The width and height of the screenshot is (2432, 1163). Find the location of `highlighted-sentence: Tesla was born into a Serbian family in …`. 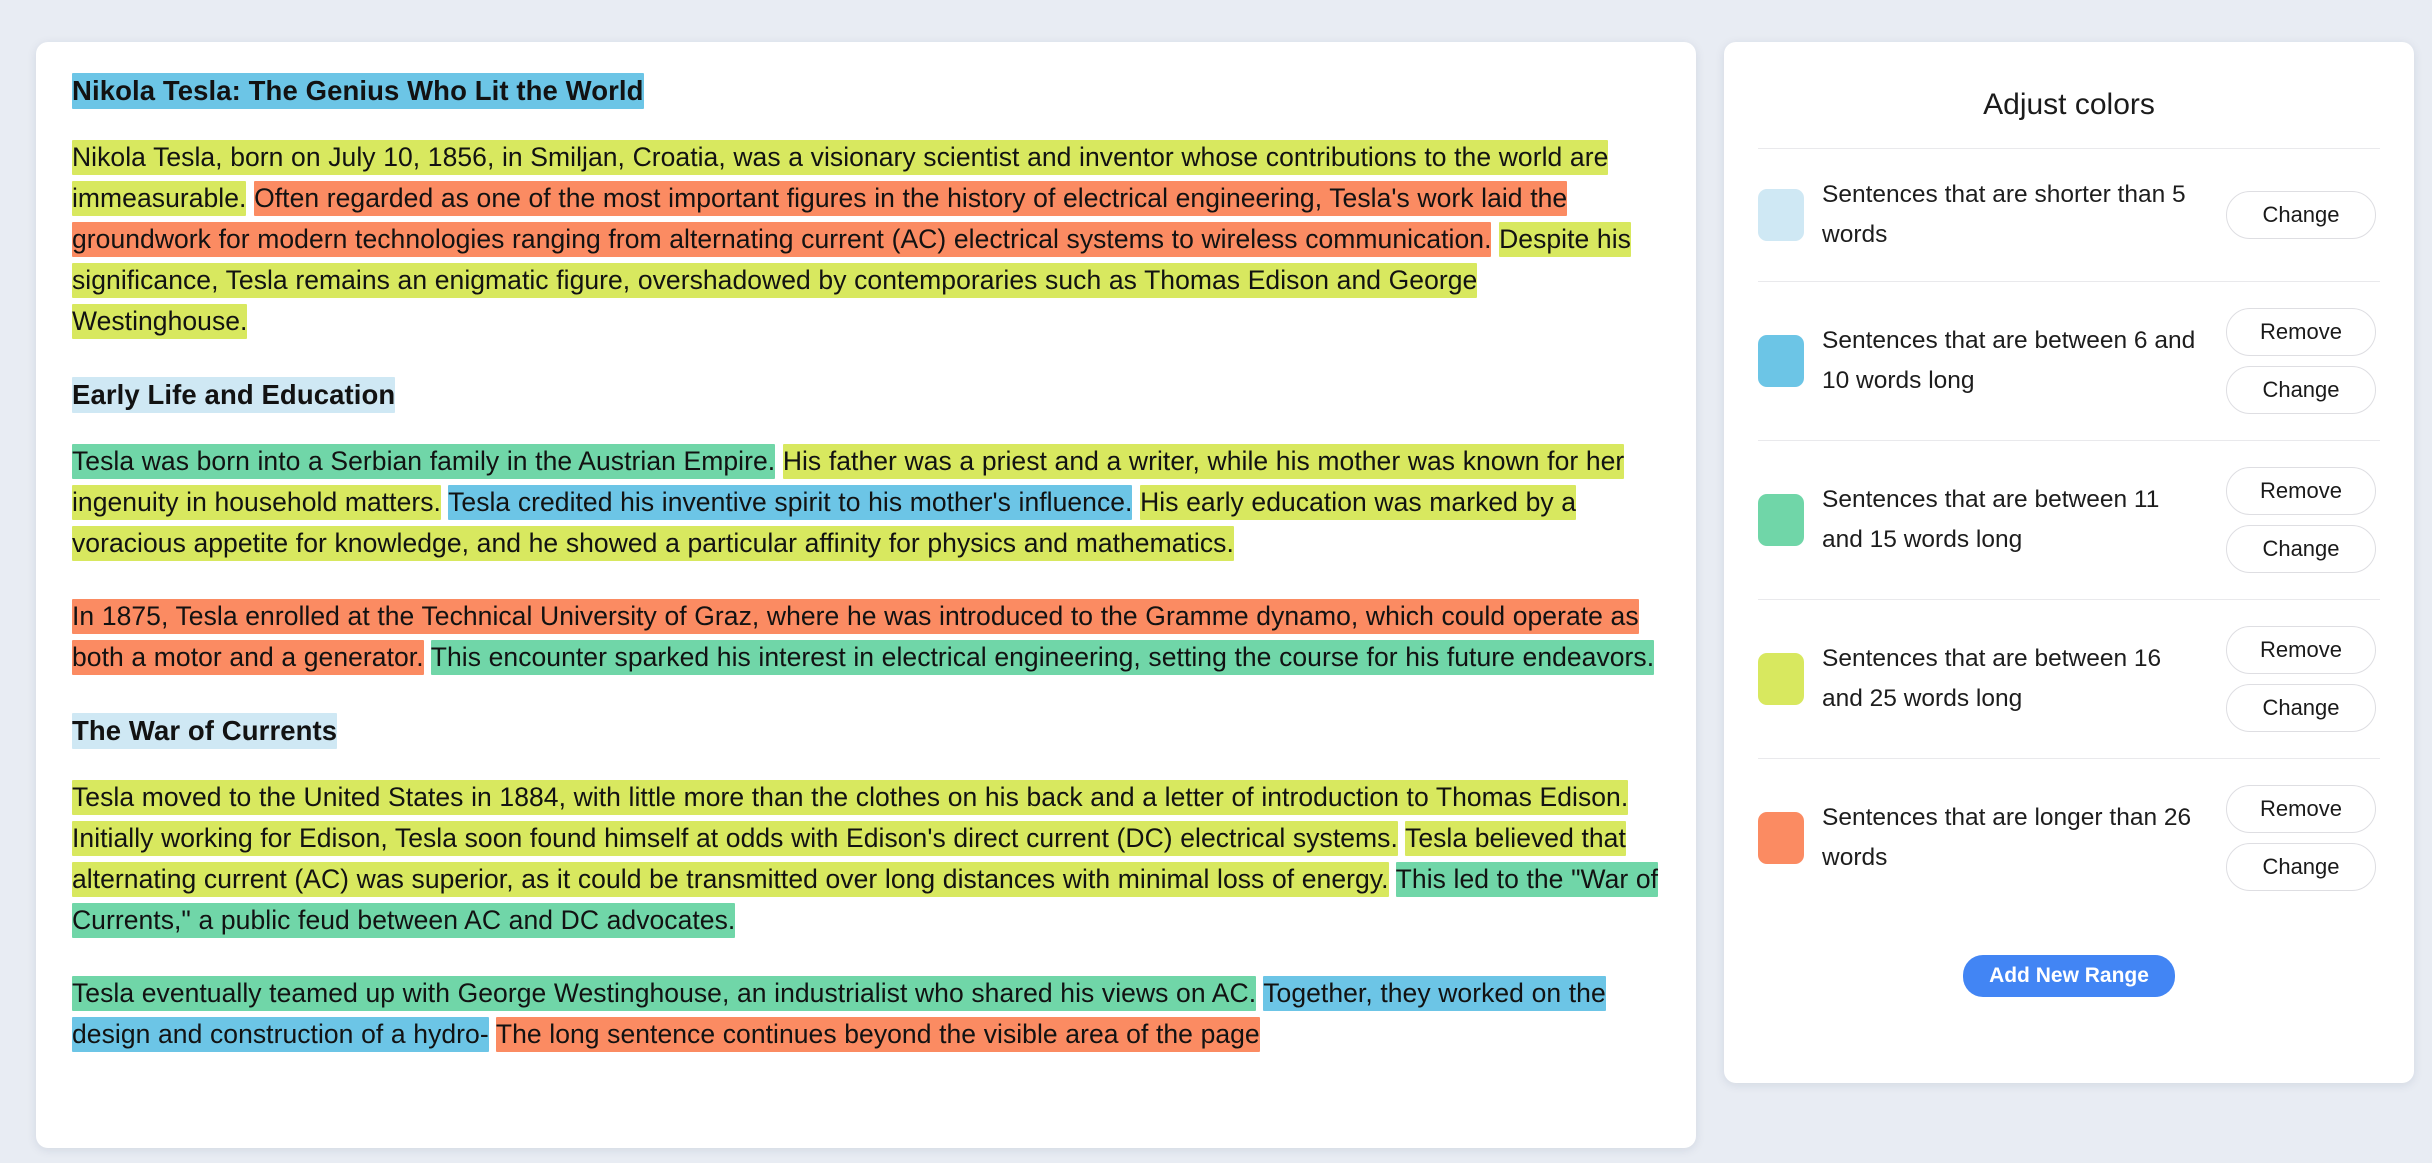

highlighted-sentence: Tesla was born into a Serbian family in … is located at coordinates (424, 461).